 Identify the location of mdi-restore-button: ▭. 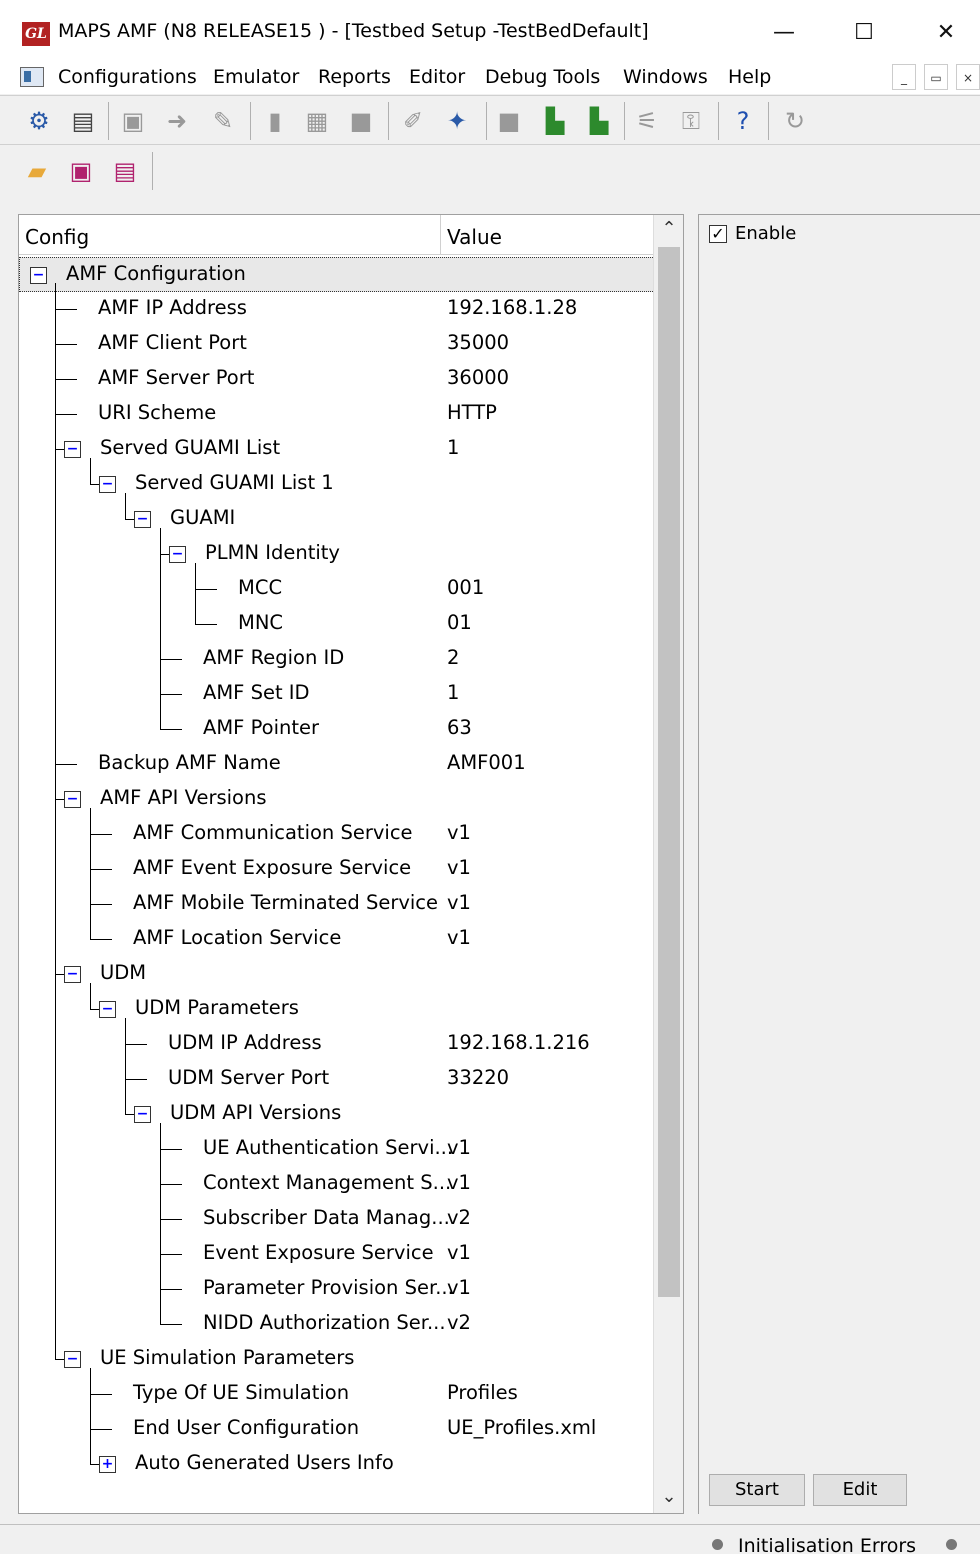
(936, 77).